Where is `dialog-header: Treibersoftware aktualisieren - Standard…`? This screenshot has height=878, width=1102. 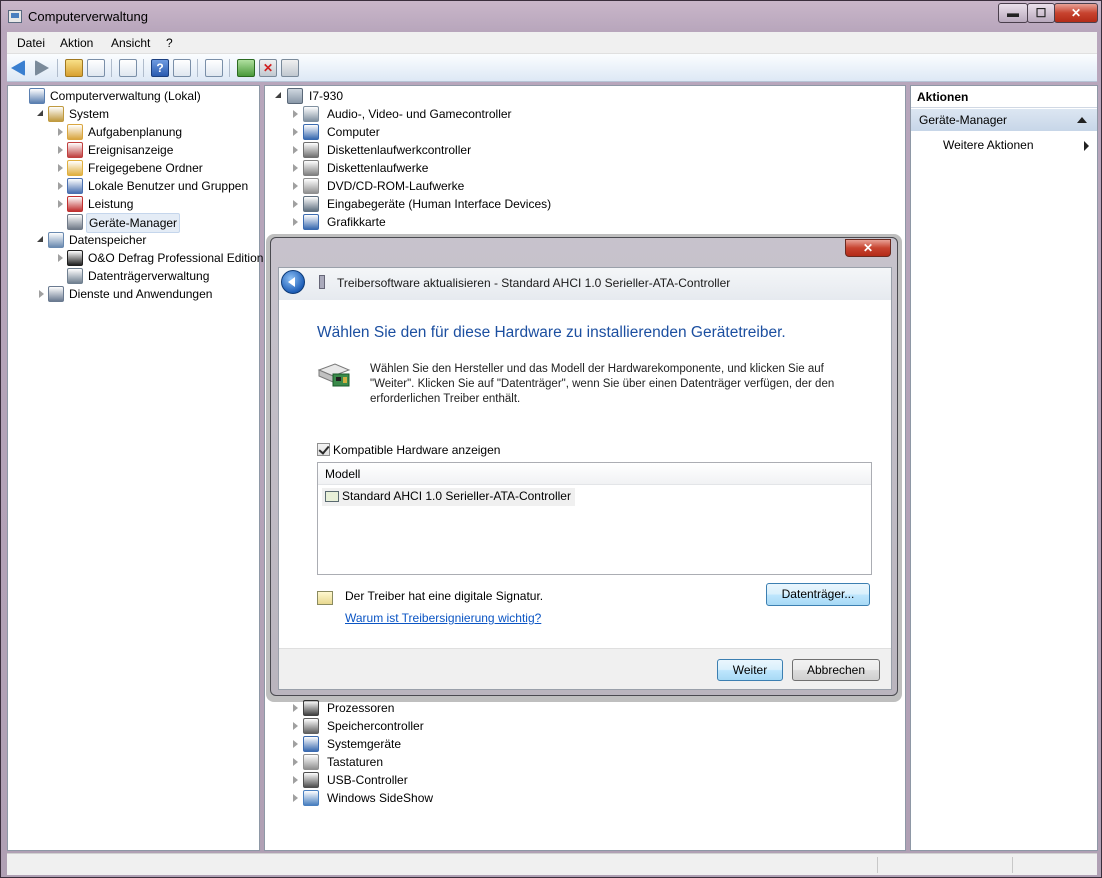 dialog-header: Treibersoftware aktualisieren - Standard… is located at coordinates (585, 284).